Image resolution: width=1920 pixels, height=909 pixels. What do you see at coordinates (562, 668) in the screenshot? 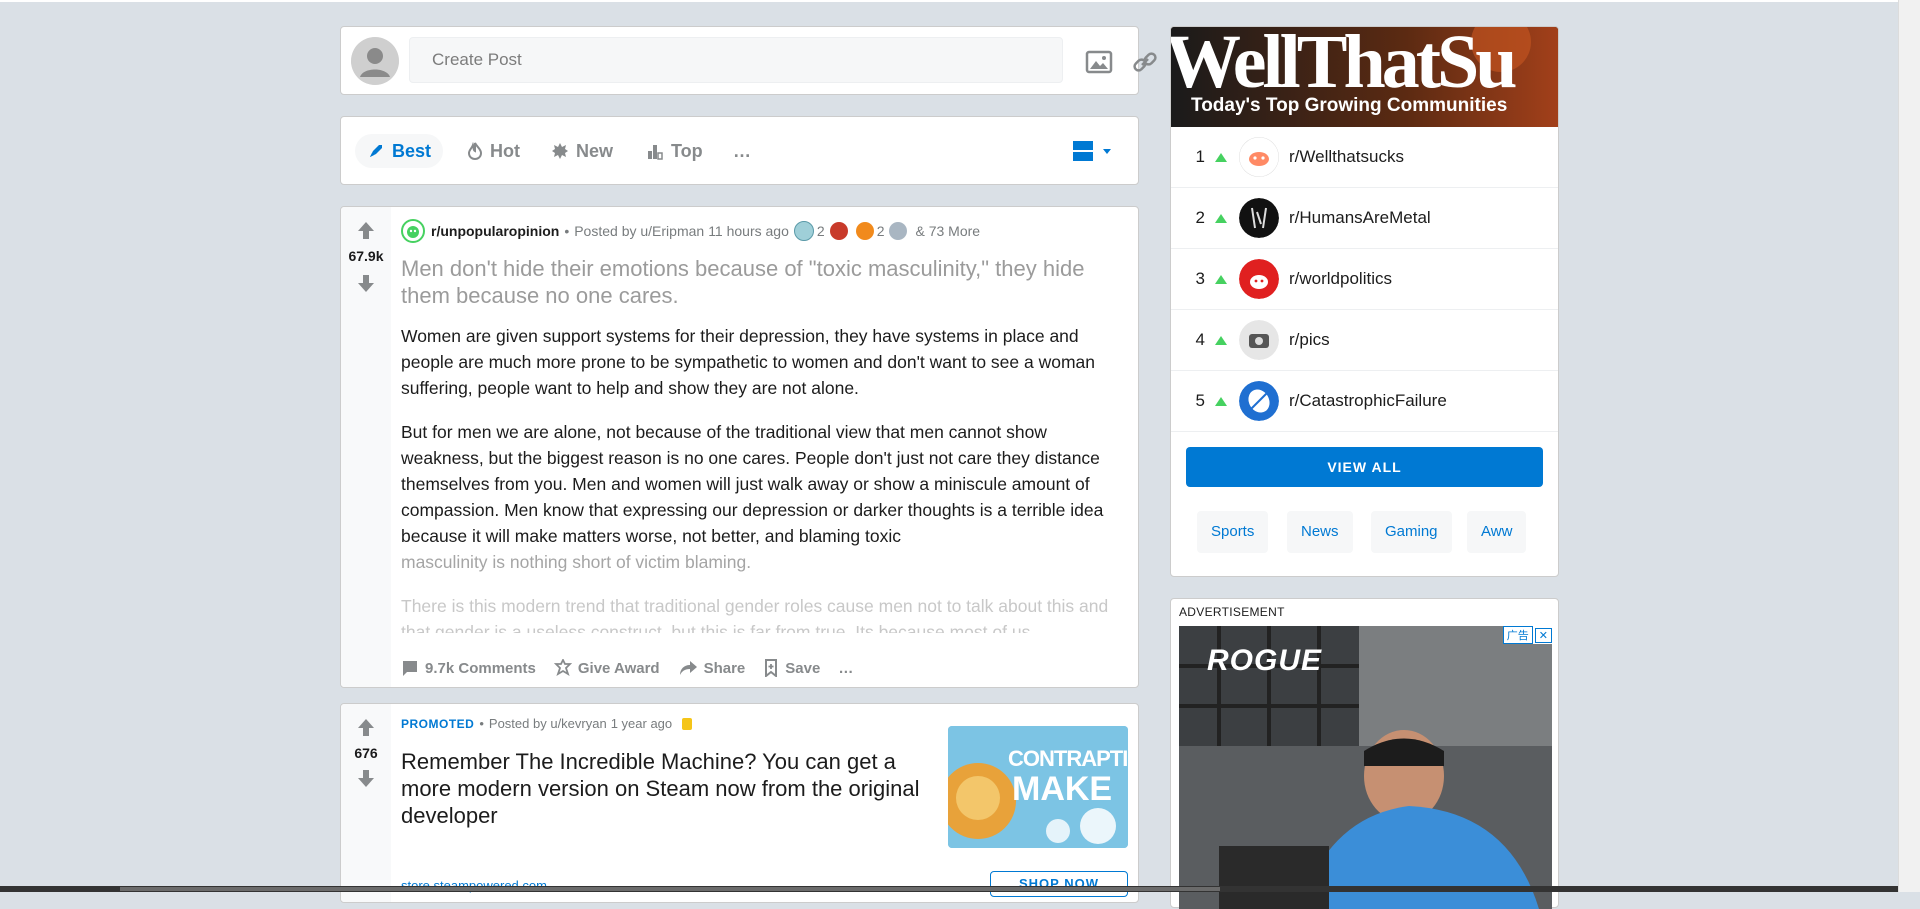
I see `award-icon` at bounding box center [562, 668].